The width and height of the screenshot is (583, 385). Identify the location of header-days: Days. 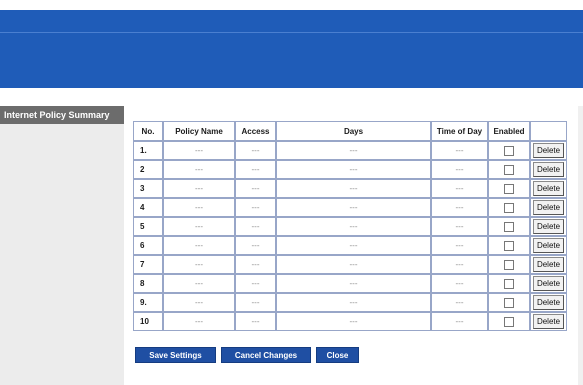
(353, 131).